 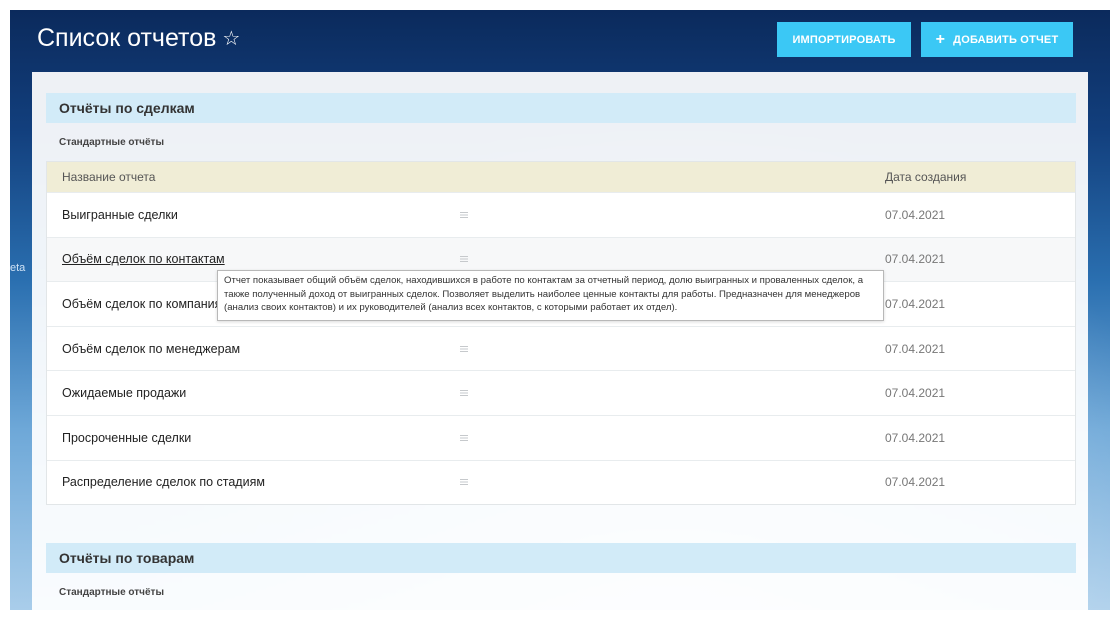 I want to click on report-link: Распределение сделок по стадиям, so click(x=163, y=482).